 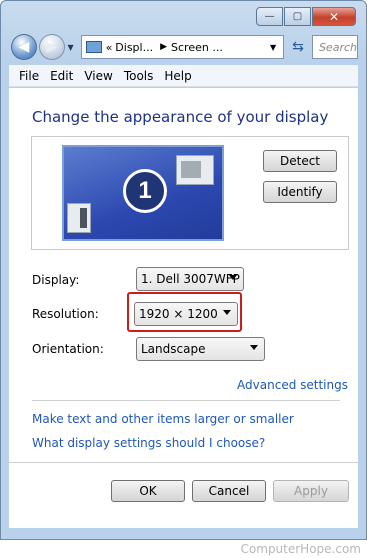 What do you see at coordinates (140, 76) in the screenshot?
I see `menu-tools: Tools` at bounding box center [140, 76].